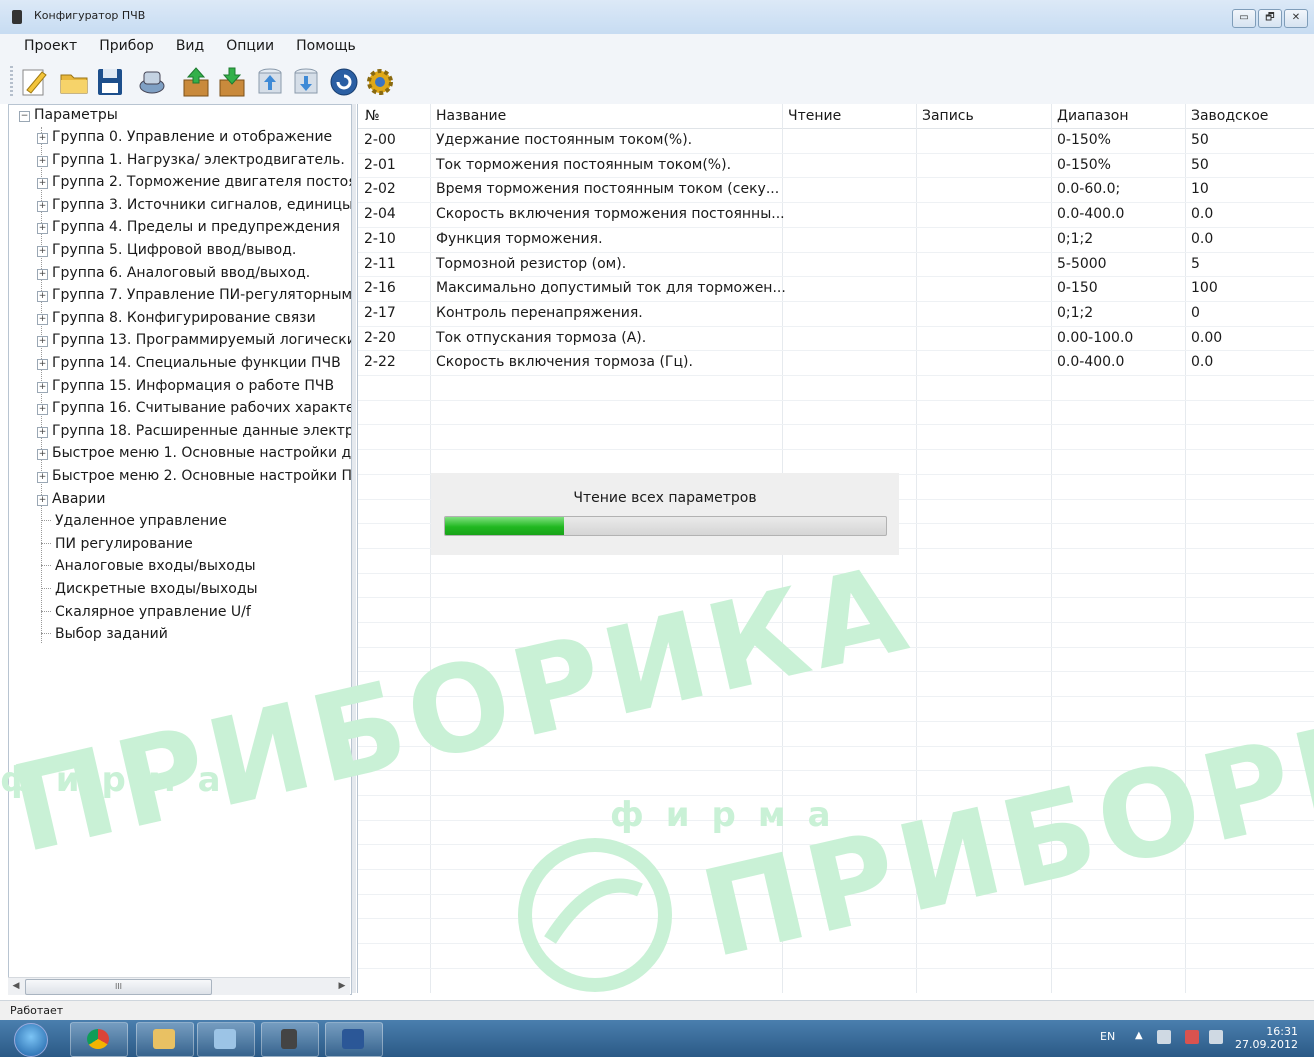 The width and height of the screenshot is (1314, 1057). I want to click on scroll-right-arrow-icon: ▶, so click(342, 986).